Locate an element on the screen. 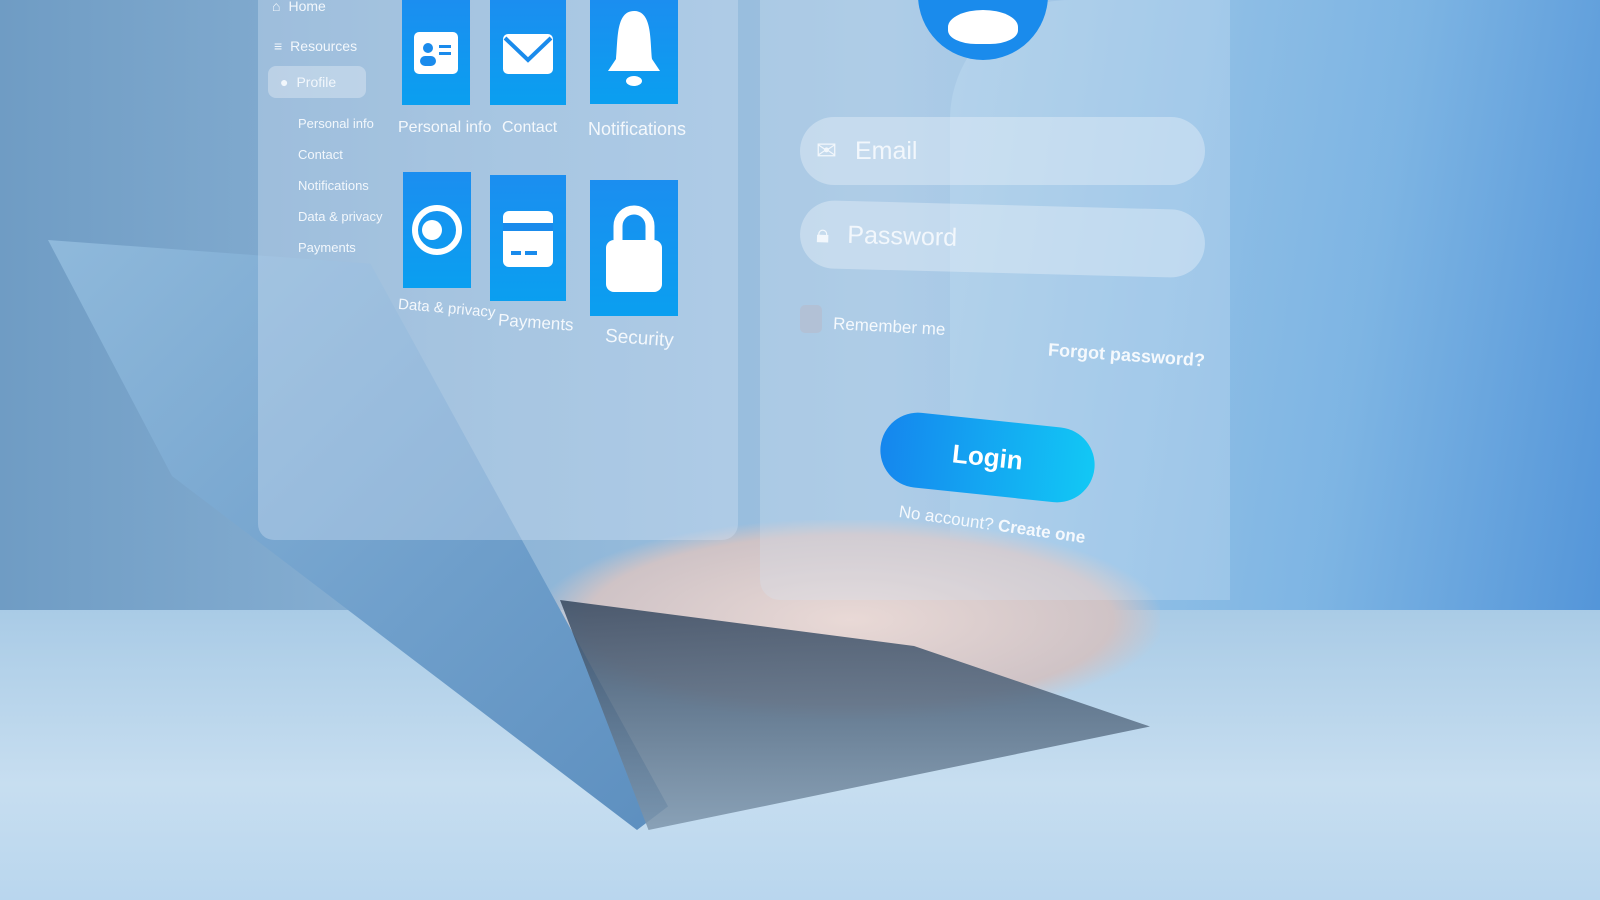 This screenshot has width=1600, height=900. tile-payments is located at coordinates (528, 238).